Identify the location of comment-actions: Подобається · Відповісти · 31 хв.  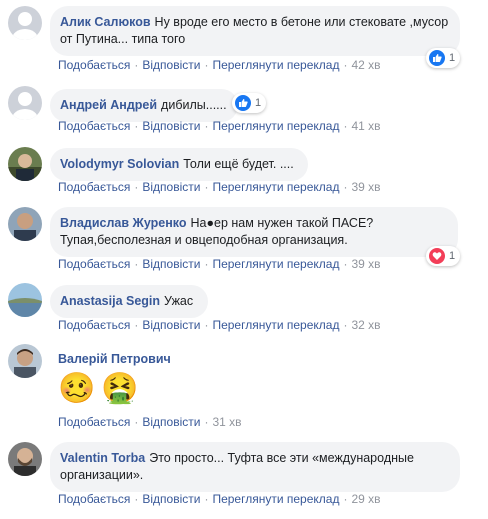
(150, 422).